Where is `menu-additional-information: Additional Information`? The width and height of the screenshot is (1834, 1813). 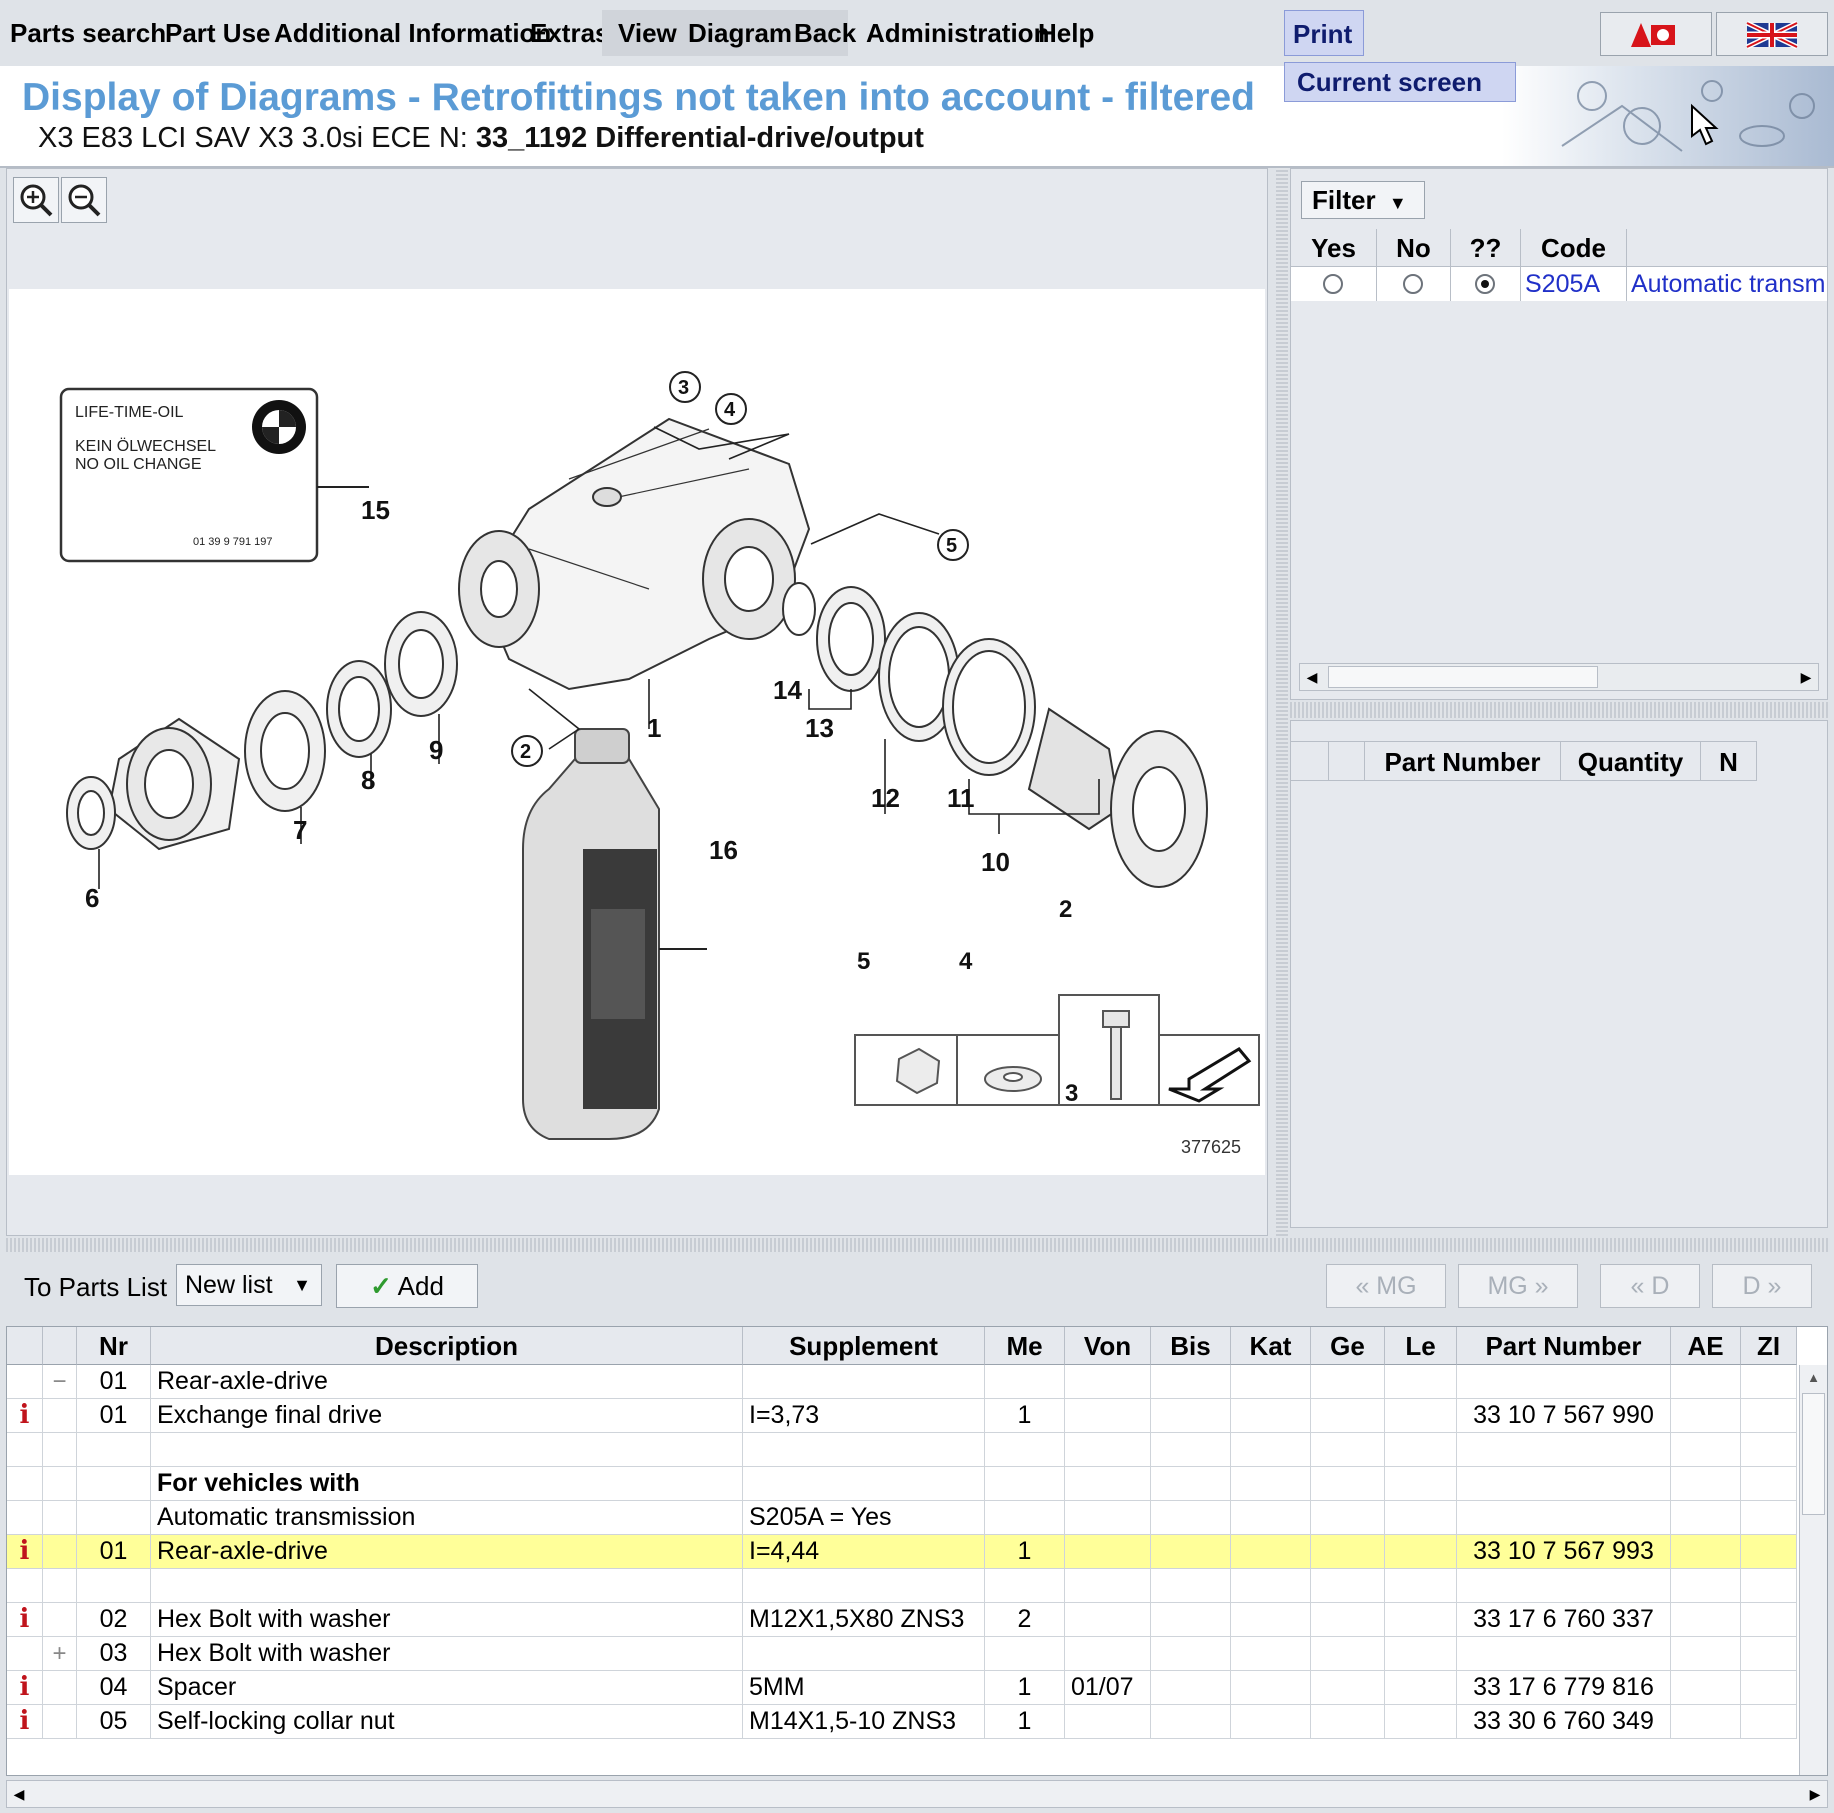 menu-additional-information: Additional Information is located at coordinates (412, 33).